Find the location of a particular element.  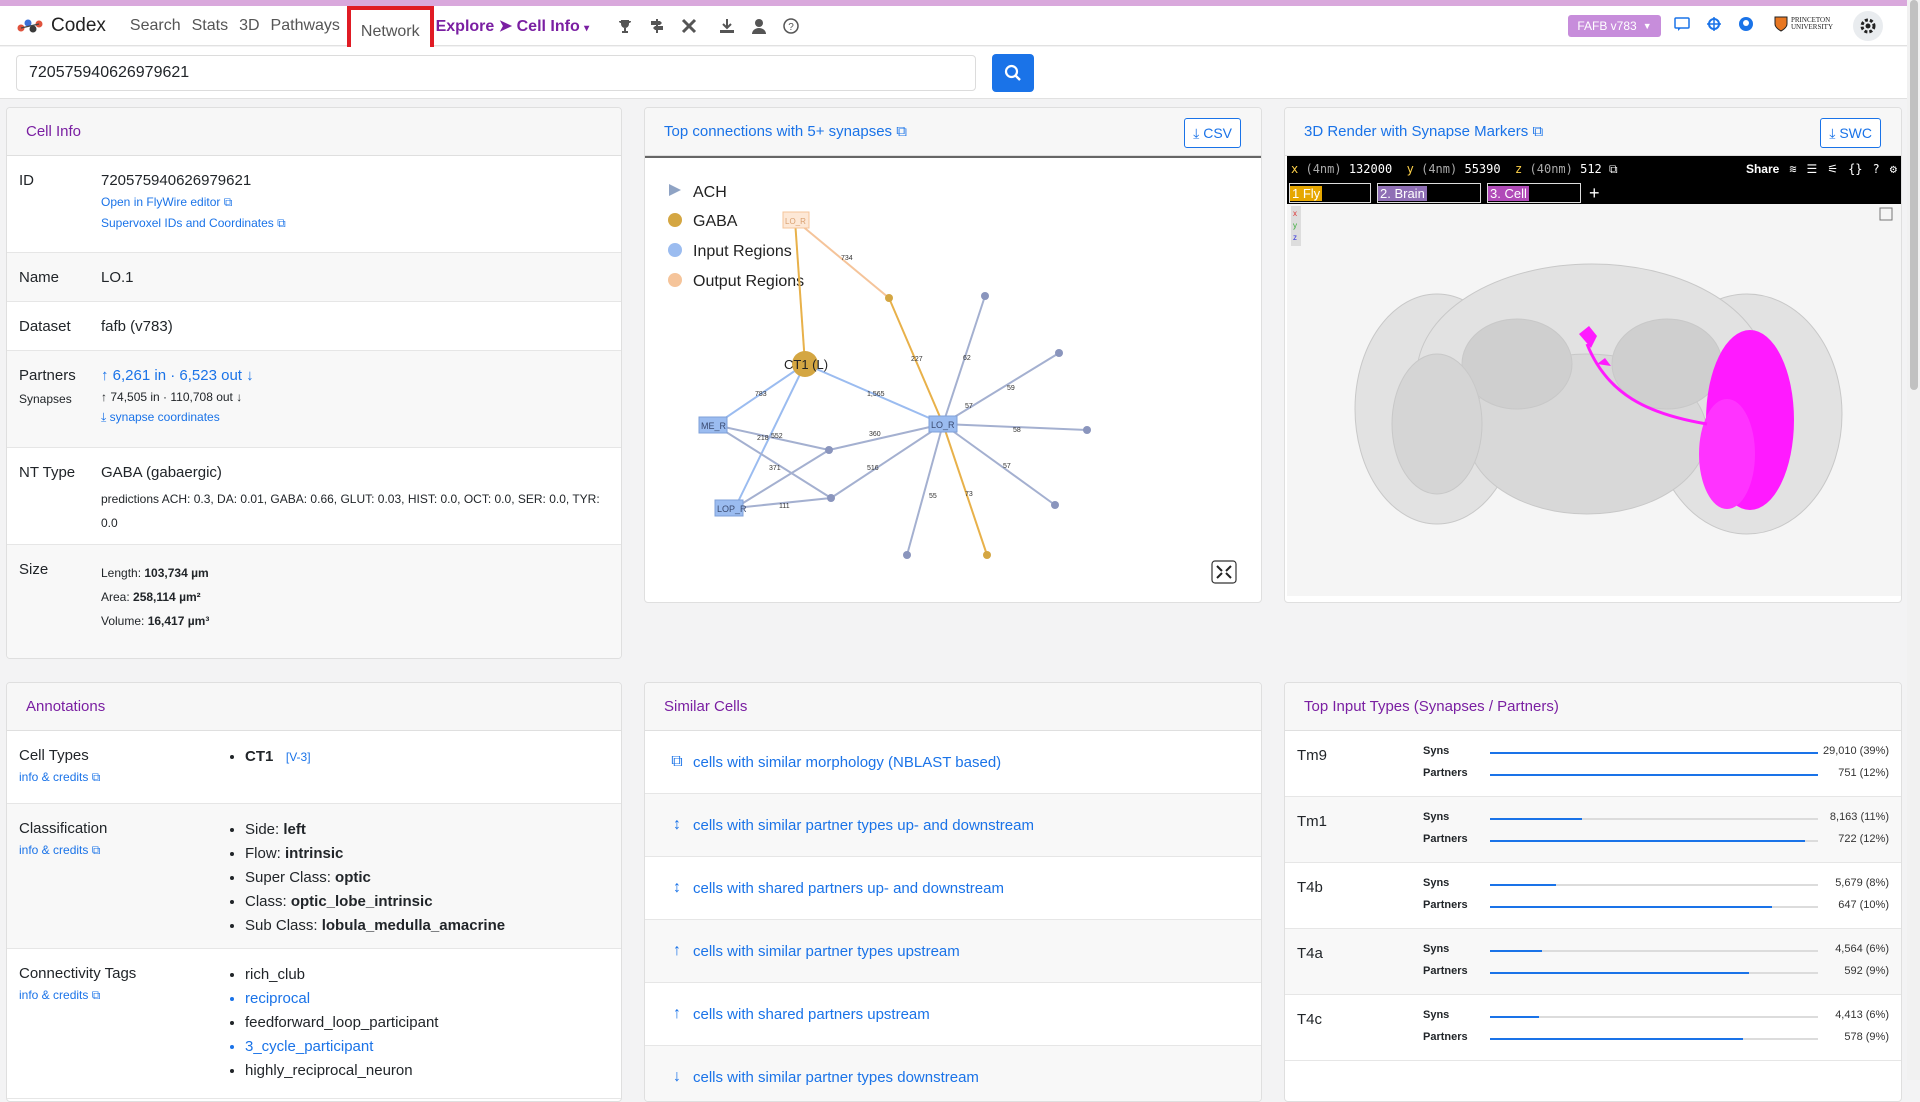

grid-icon is located at coordinates (1714, 24).